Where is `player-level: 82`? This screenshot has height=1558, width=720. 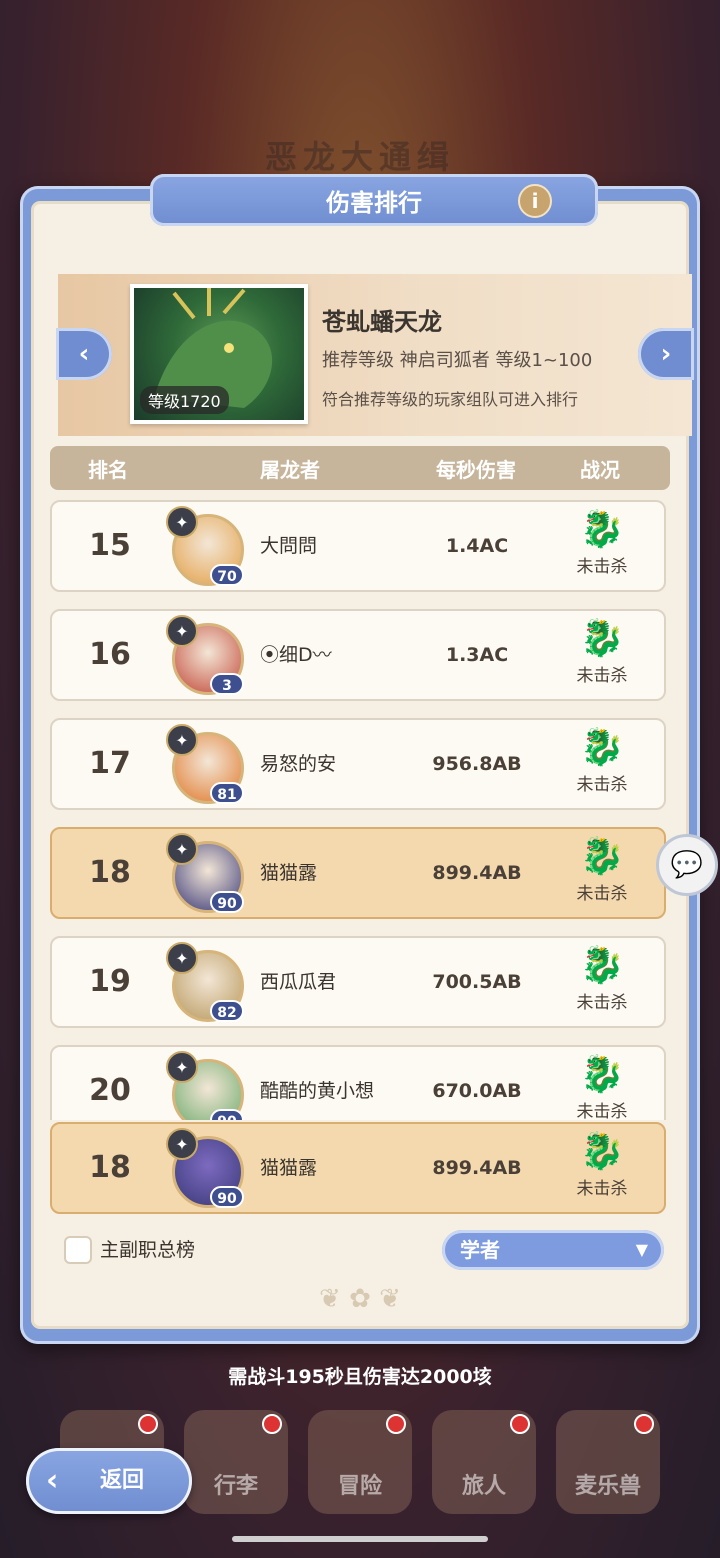 player-level: 82 is located at coordinates (227, 1011).